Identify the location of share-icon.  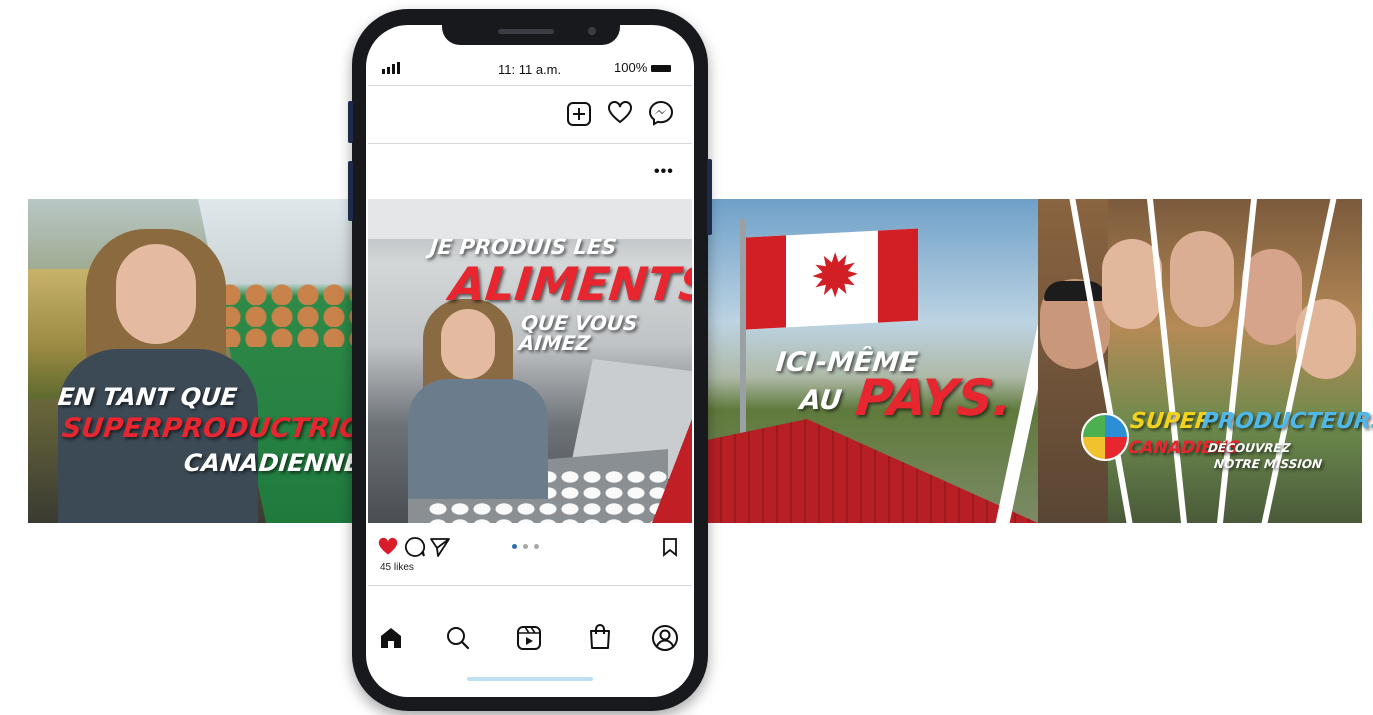
(440, 547).